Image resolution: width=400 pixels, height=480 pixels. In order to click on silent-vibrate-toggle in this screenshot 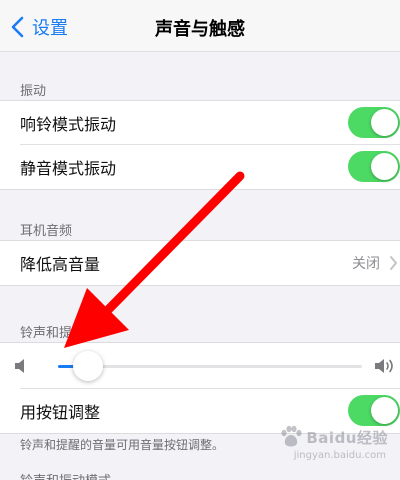, I will do `click(374, 166)`.